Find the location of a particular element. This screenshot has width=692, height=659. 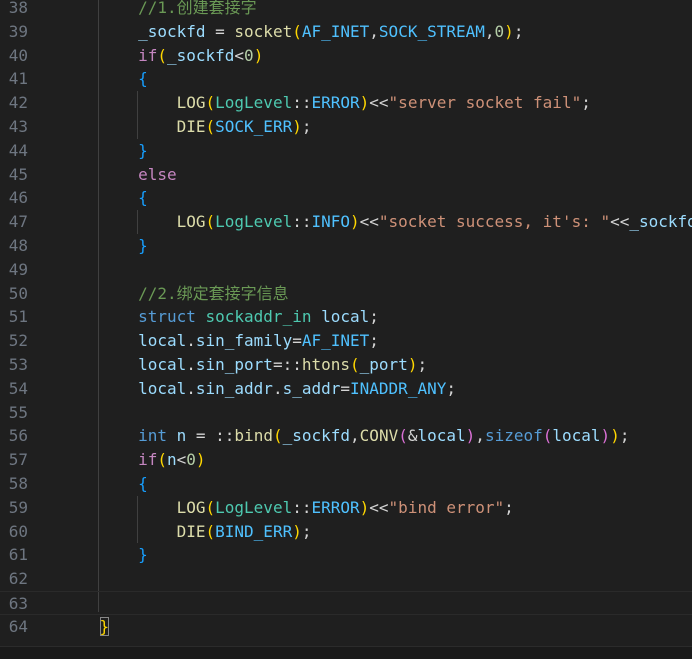

code-token: else is located at coordinates (157, 174).